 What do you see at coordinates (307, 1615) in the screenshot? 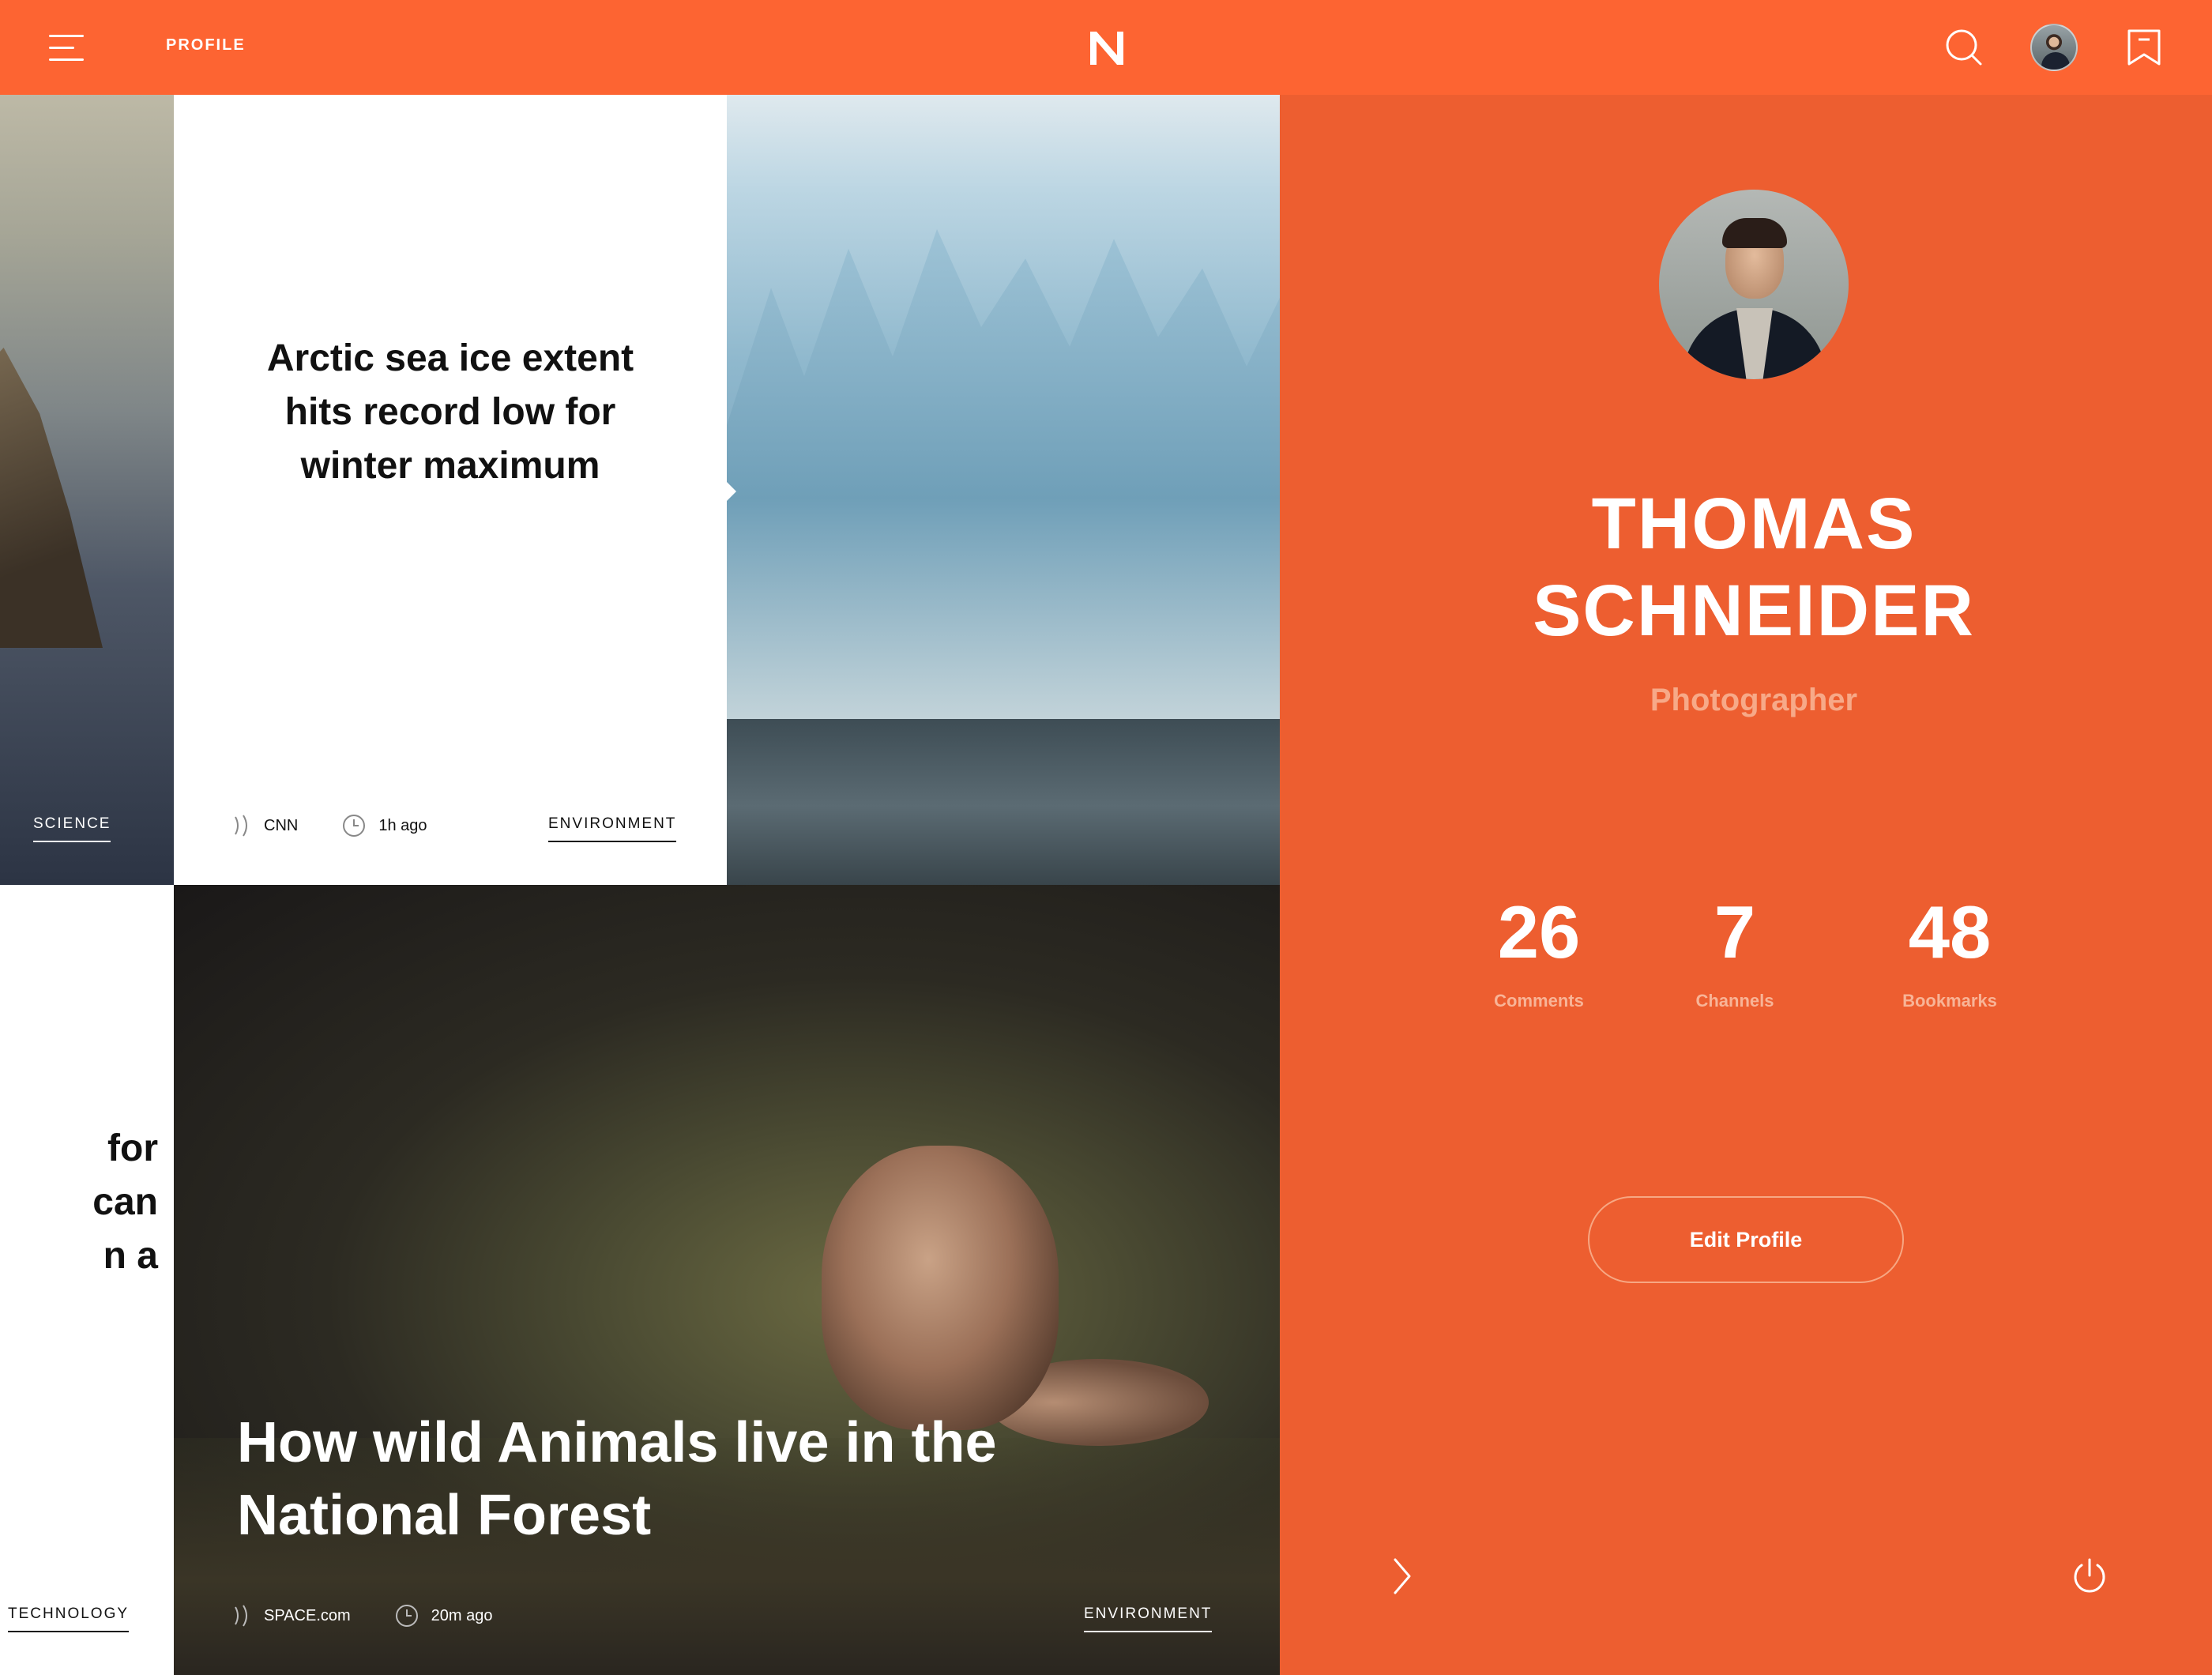
I see `source-name: SPACE.com` at bounding box center [307, 1615].